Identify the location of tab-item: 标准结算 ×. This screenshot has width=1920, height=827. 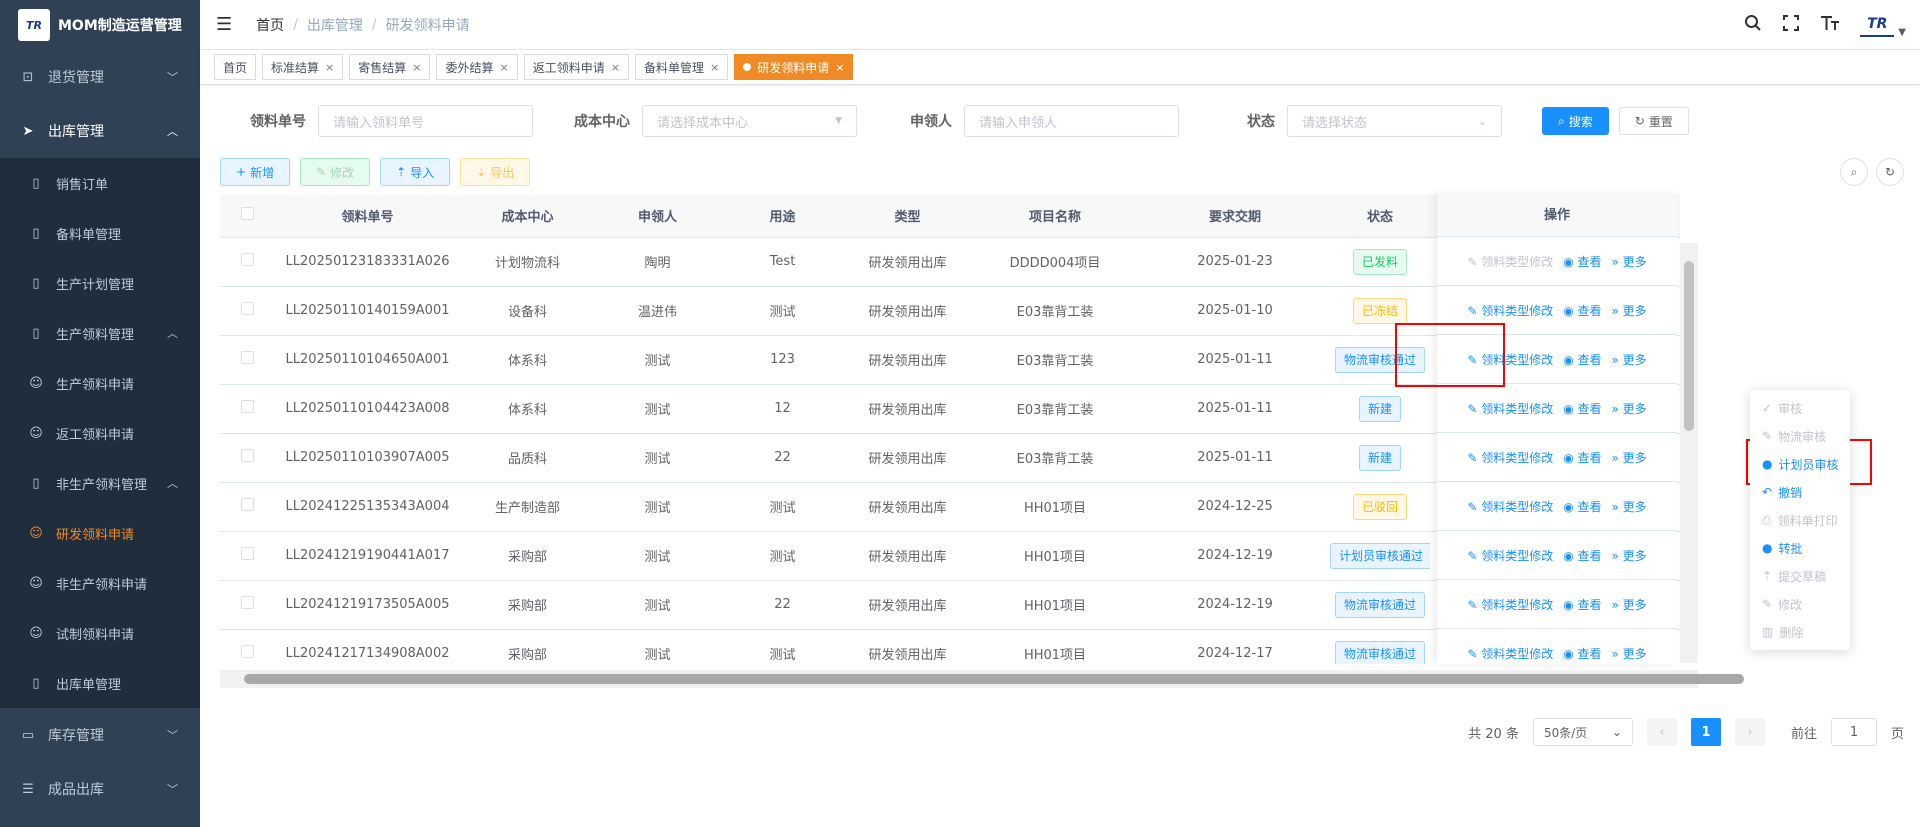
(303, 67).